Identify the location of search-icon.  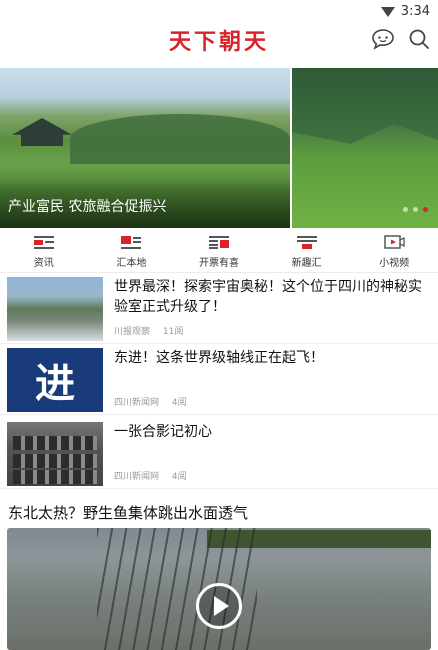
(419, 39).